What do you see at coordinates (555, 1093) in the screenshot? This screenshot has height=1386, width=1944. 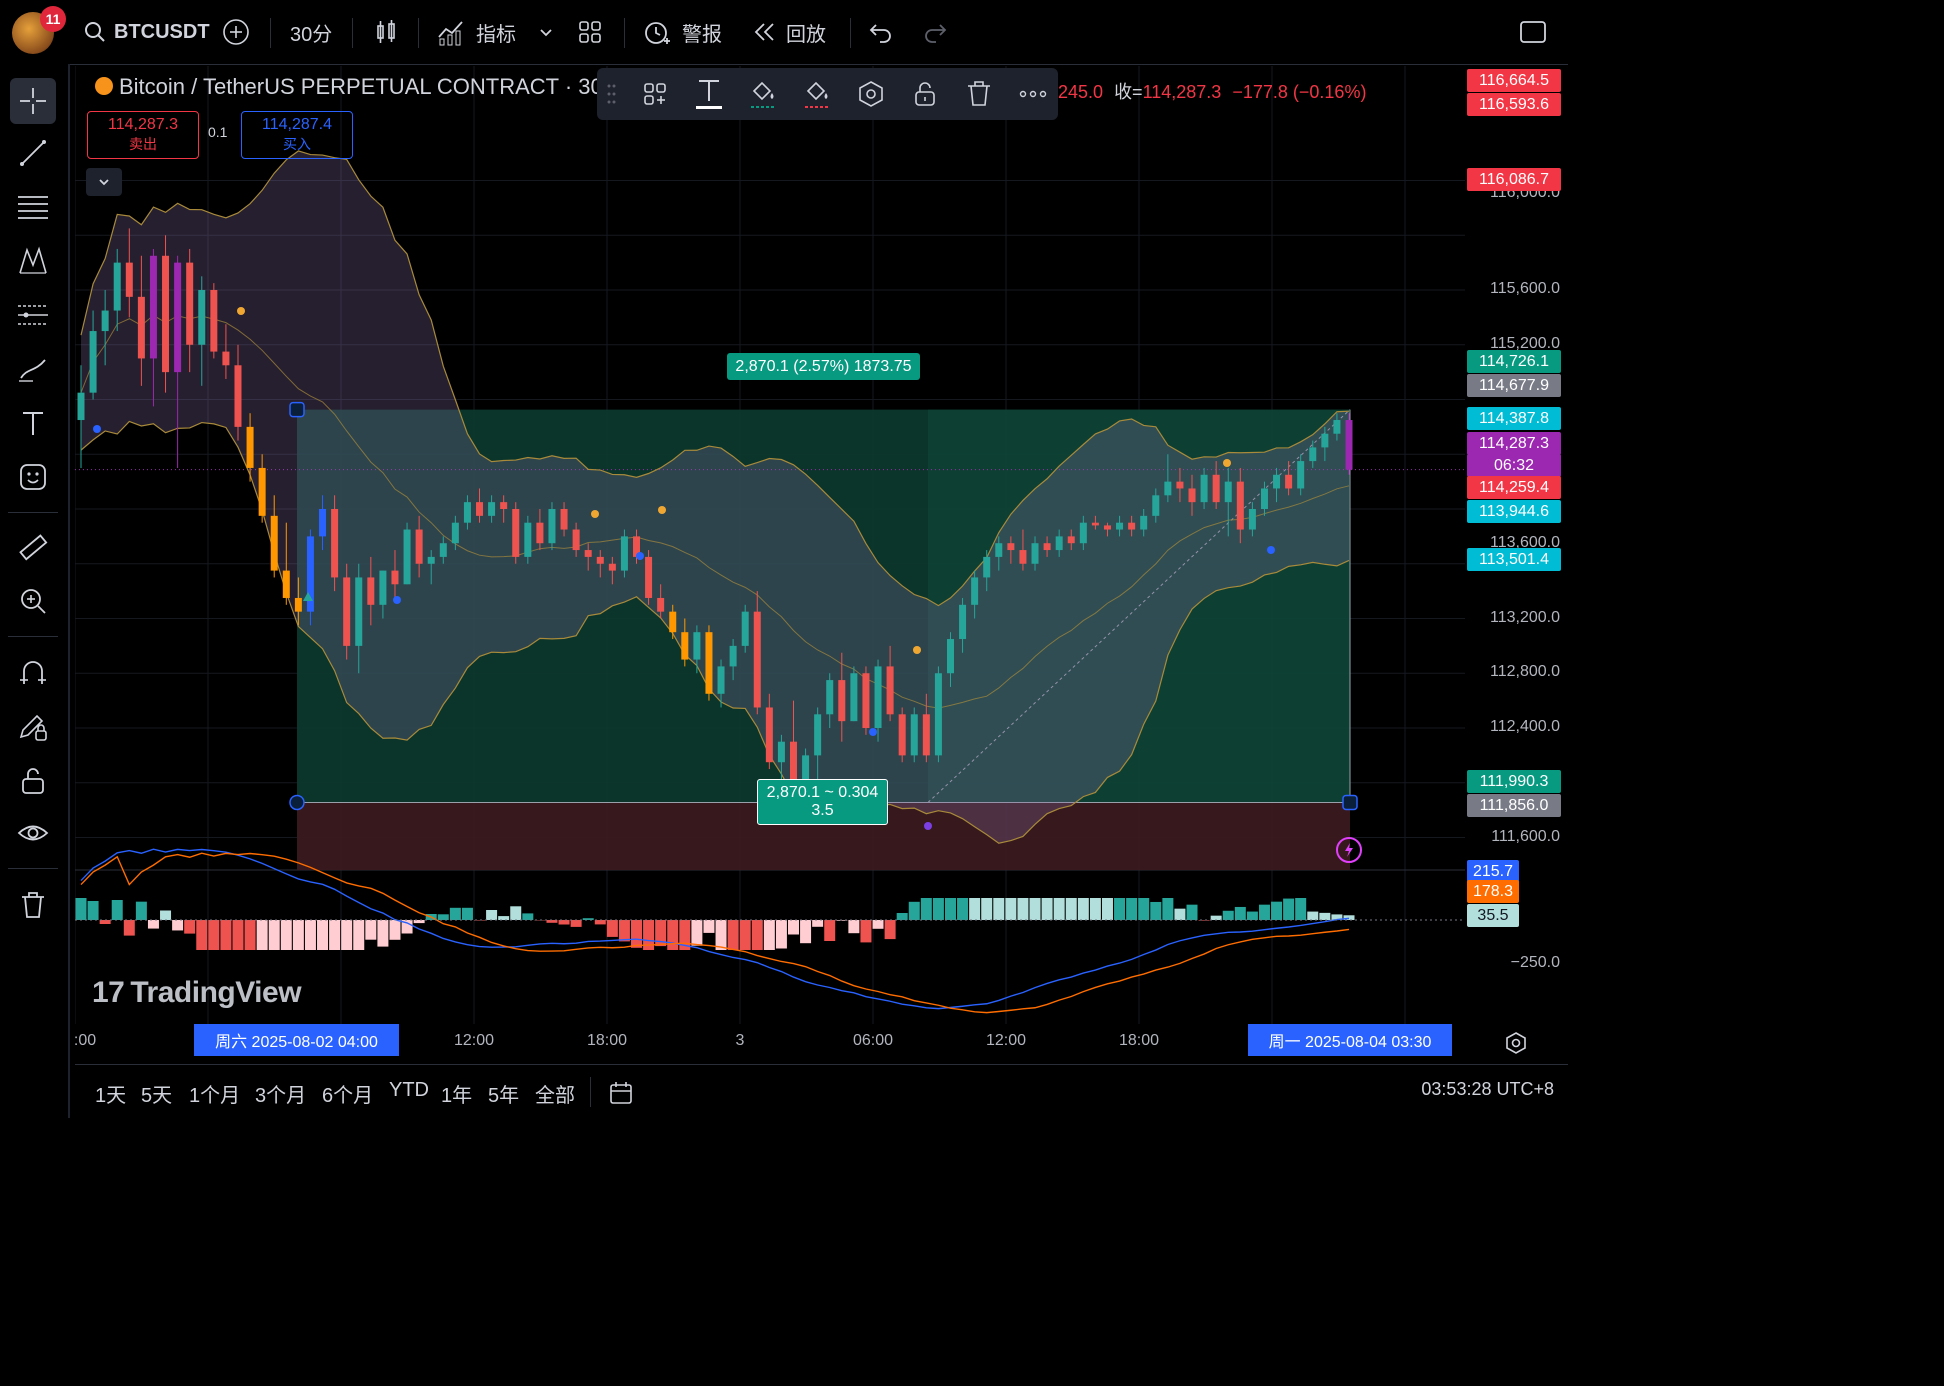 I see `range-button: 全部` at bounding box center [555, 1093].